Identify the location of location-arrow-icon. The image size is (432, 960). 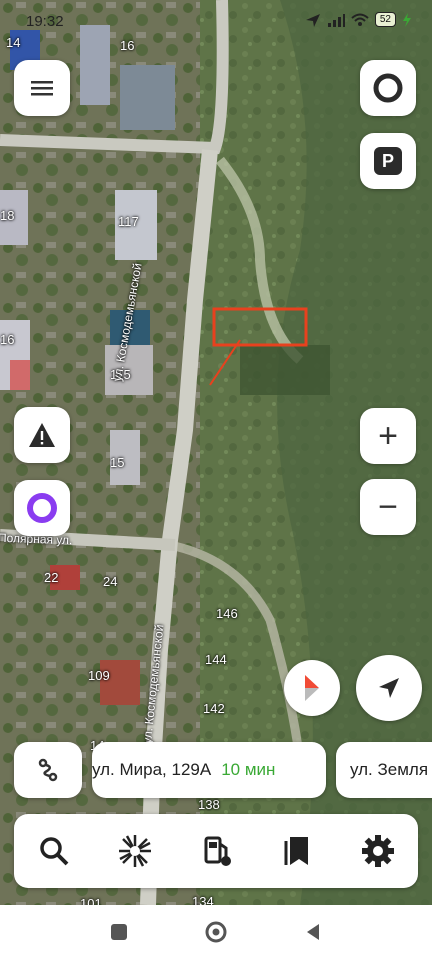
(312, 20).